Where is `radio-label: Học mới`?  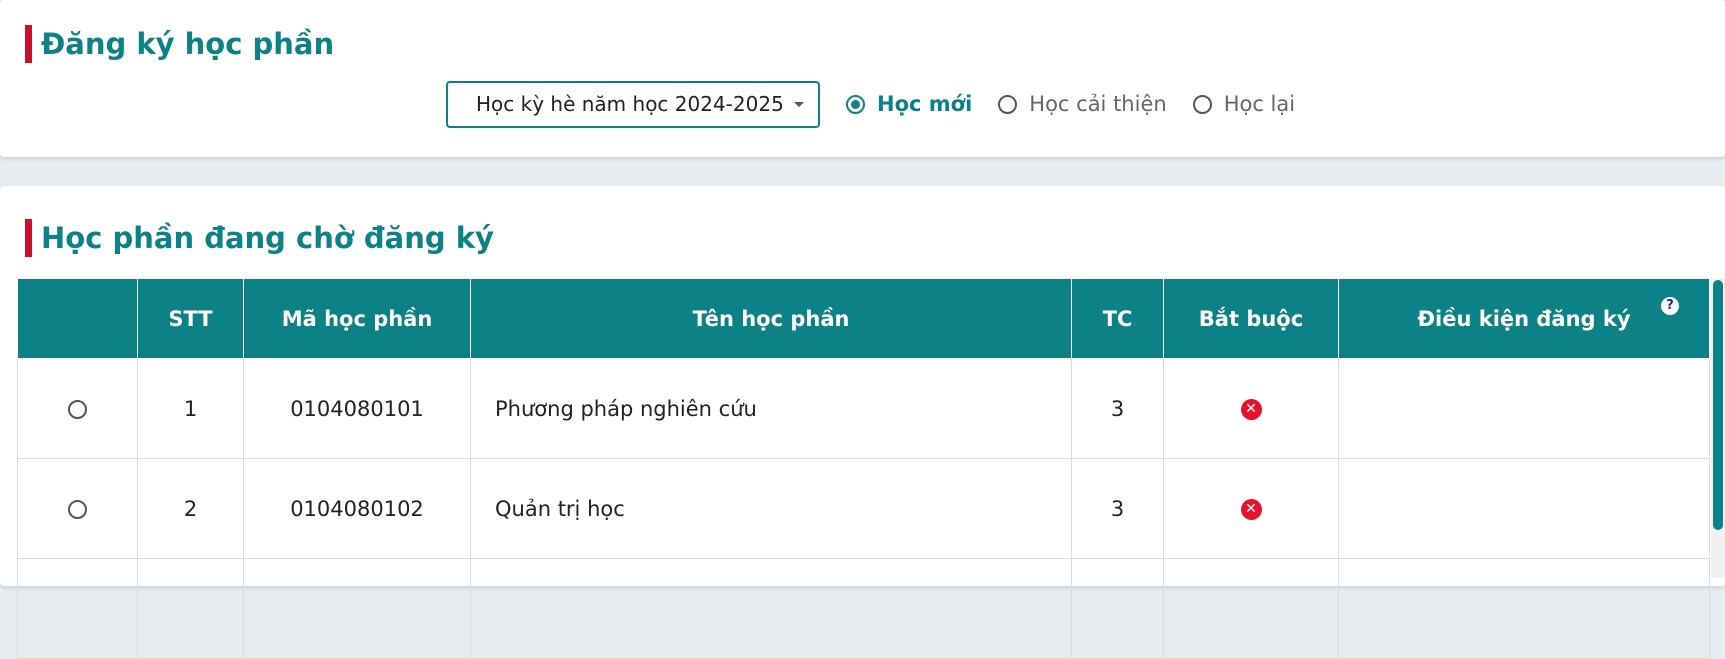 radio-label: Học mới is located at coordinates (925, 104).